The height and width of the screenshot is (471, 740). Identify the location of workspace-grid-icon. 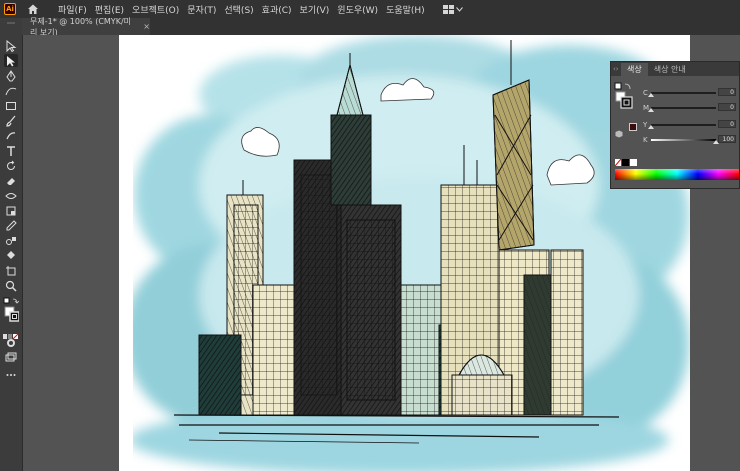
(448, 9).